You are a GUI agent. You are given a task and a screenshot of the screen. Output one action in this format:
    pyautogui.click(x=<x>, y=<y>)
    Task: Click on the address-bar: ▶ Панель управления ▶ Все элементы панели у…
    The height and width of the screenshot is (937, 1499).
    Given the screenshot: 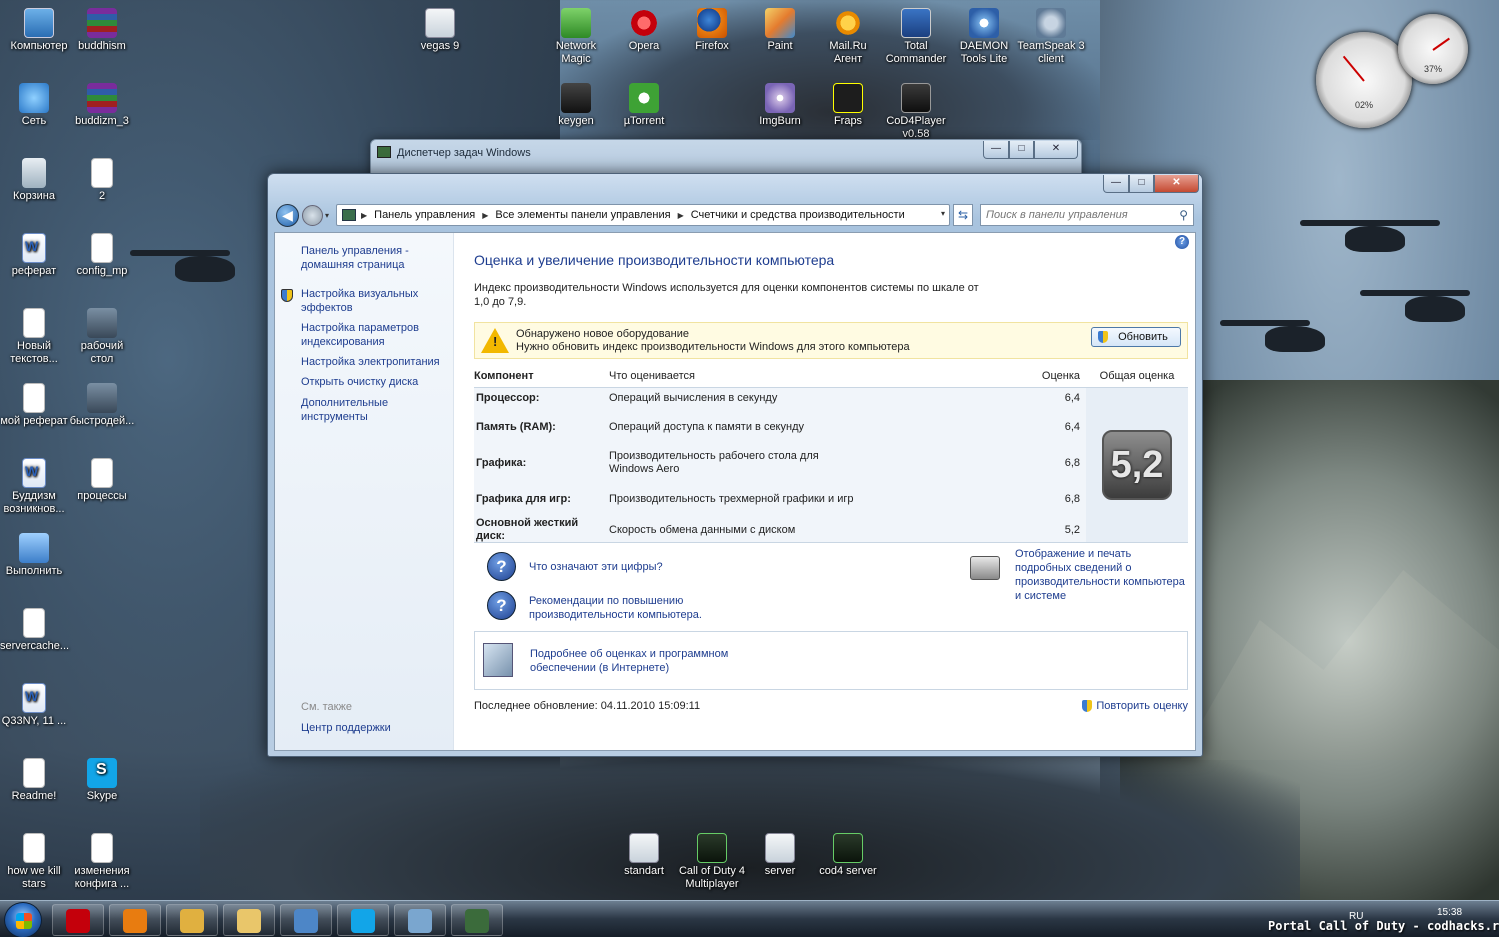 What is the action you would take?
    pyautogui.click(x=643, y=215)
    